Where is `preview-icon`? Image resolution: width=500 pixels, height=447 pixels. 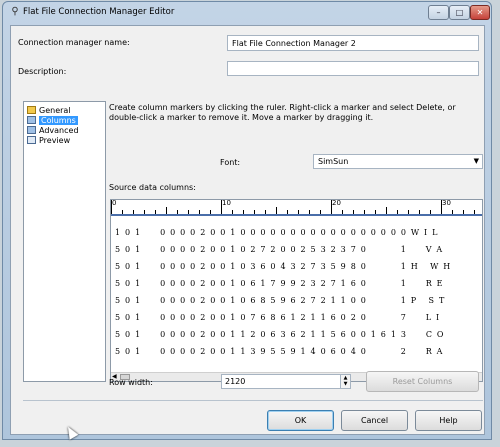 preview-icon is located at coordinates (31, 140).